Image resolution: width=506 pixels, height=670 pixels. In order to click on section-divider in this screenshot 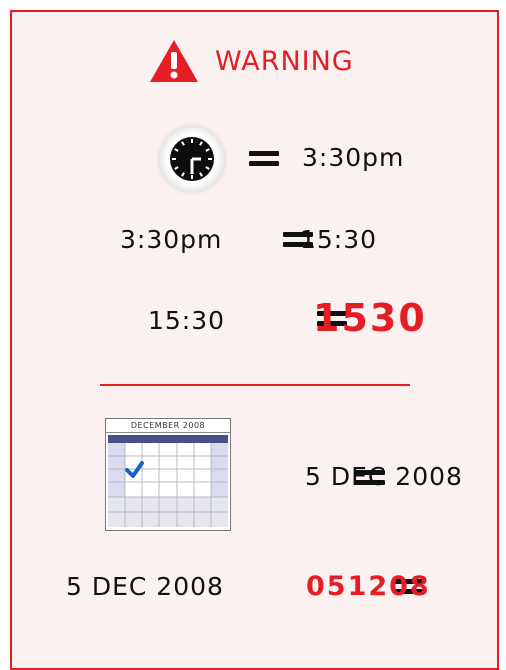, I will do `click(255, 385)`.